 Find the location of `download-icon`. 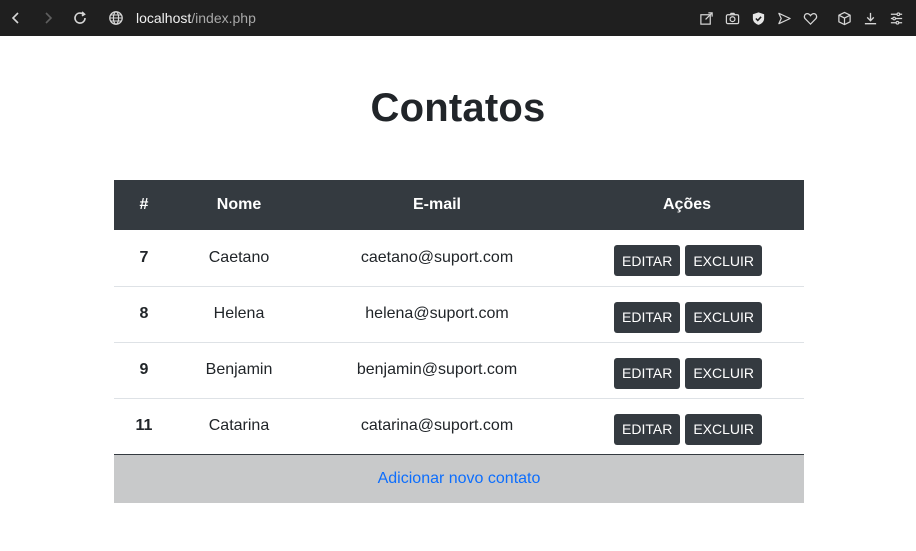

download-icon is located at coordinates (870, 18).